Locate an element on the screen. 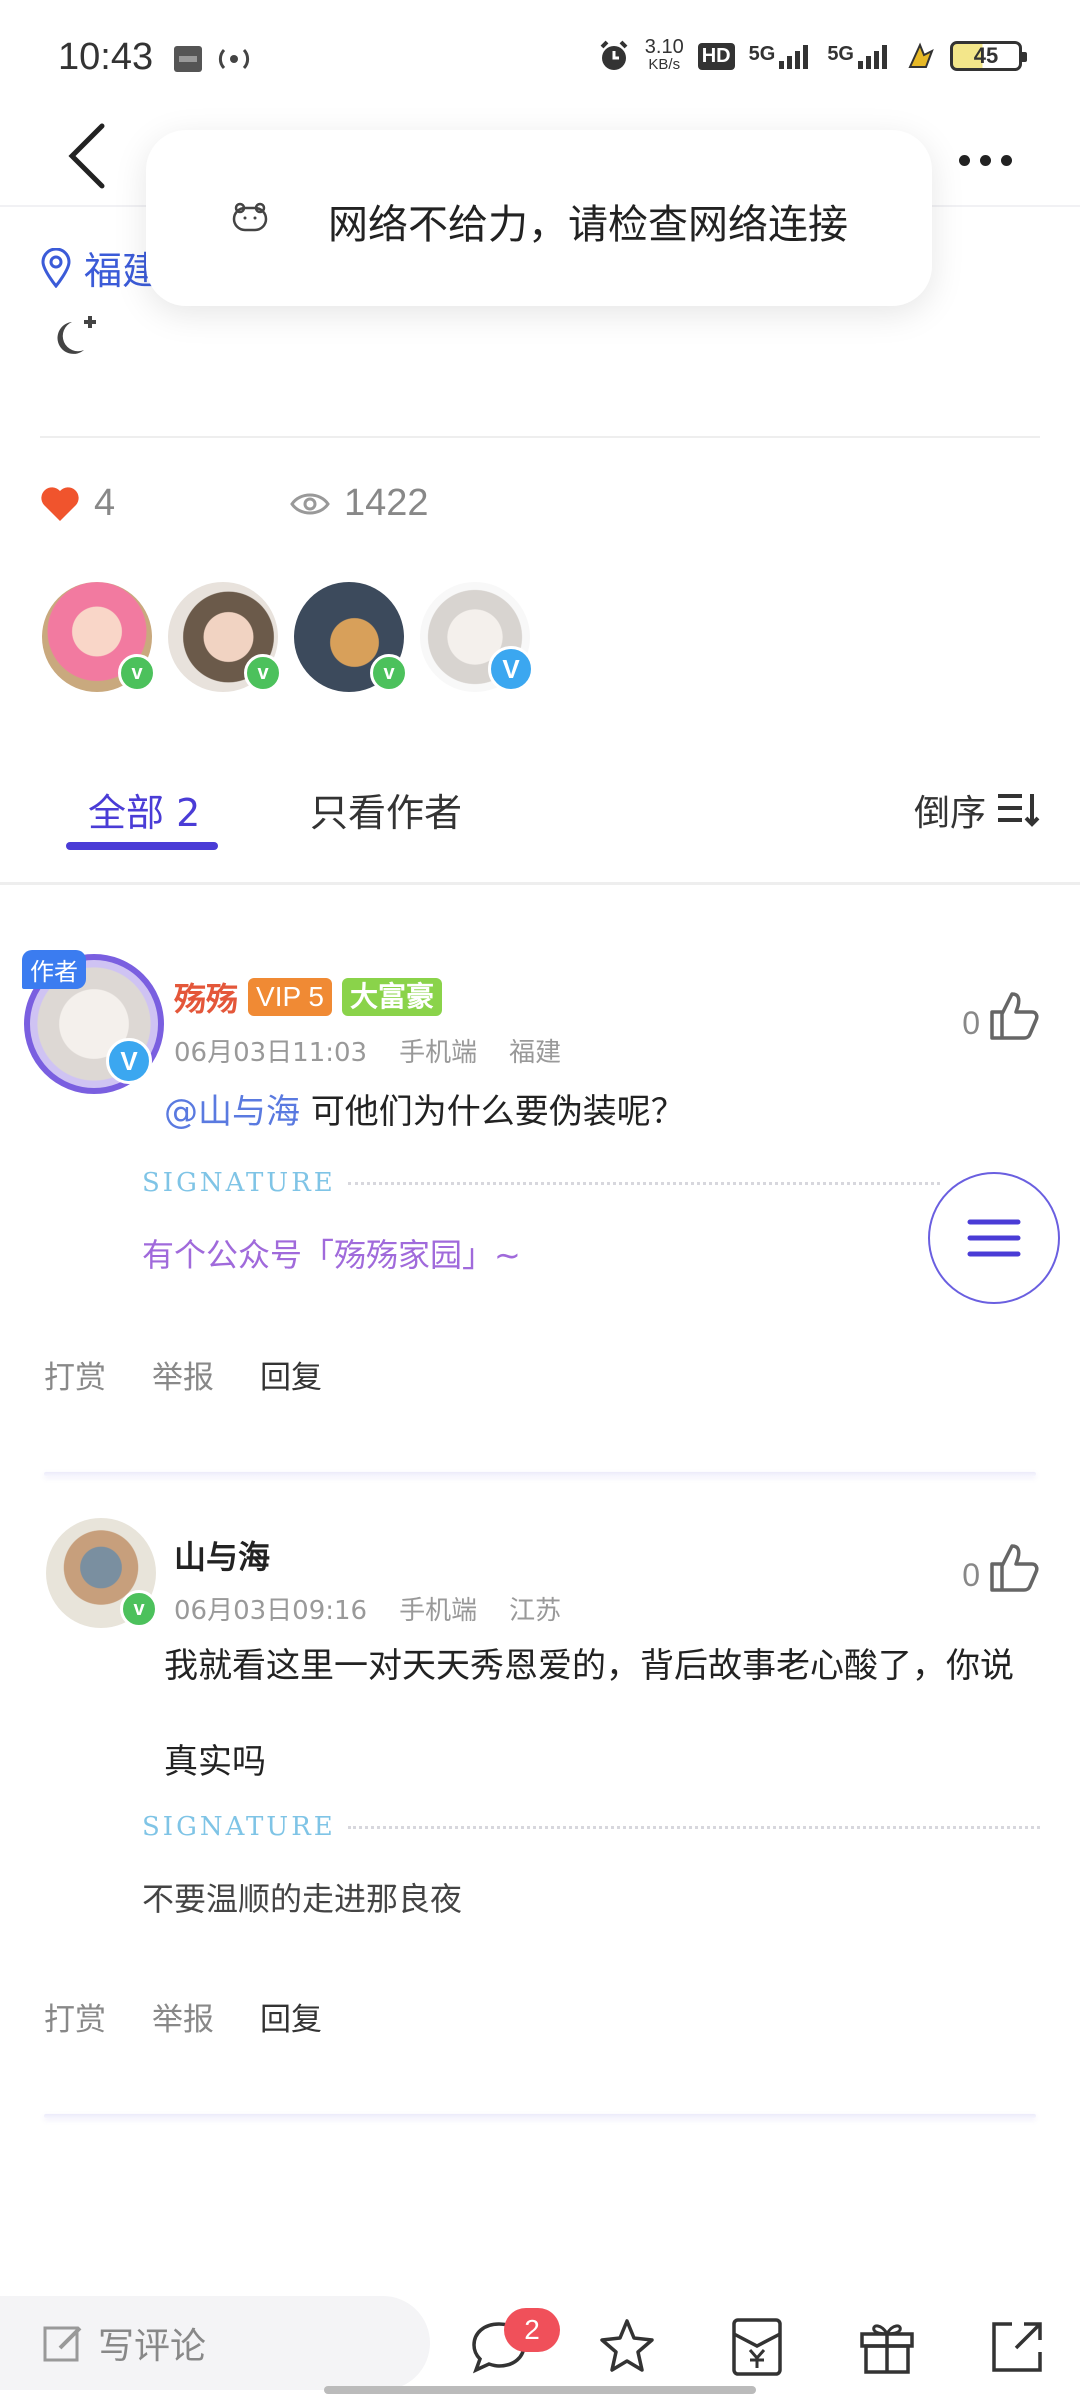 This screenshot has height=2400, width=1080. post-stats: 4 1422 is located at coordinates (340, 512).